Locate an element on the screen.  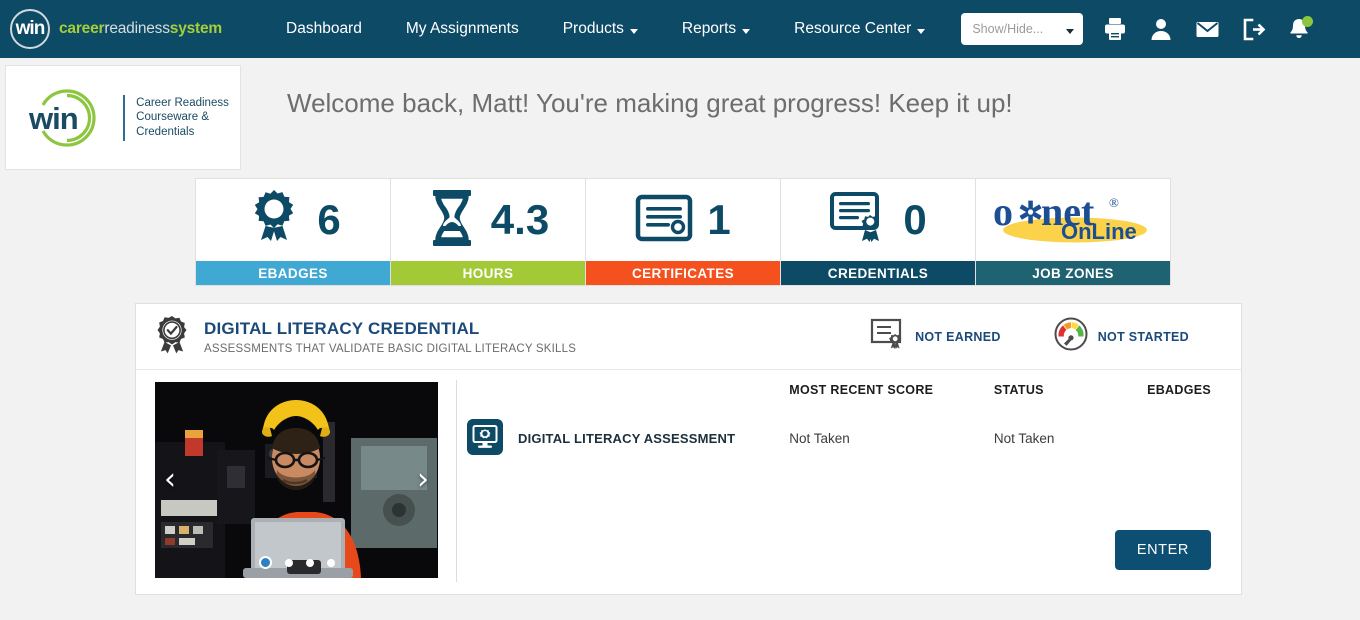
carousel-next-button: › is located at coordinates (423, 480).